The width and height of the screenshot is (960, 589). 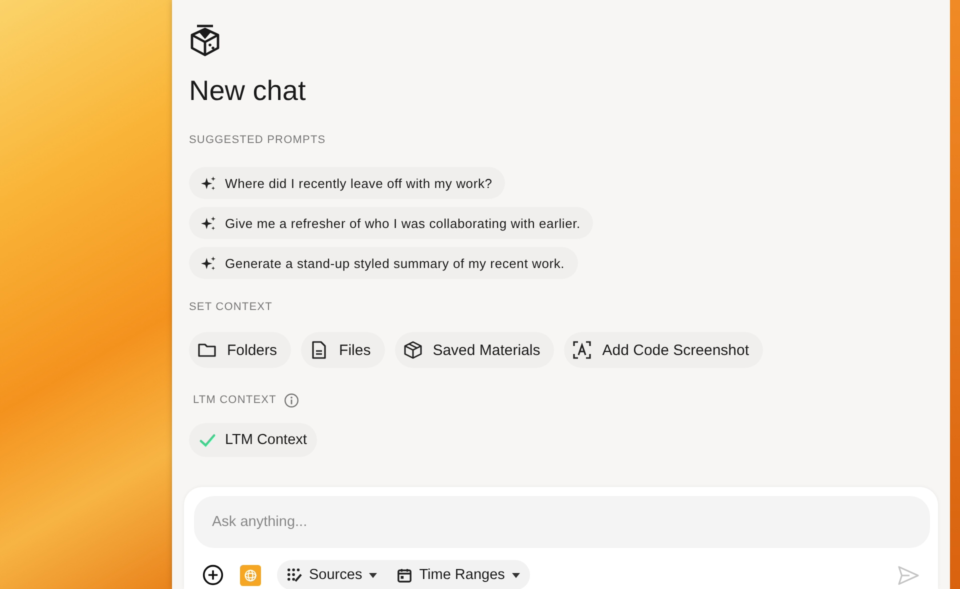 I want to click on chat-title: New chat, so click(x=247, y=91).